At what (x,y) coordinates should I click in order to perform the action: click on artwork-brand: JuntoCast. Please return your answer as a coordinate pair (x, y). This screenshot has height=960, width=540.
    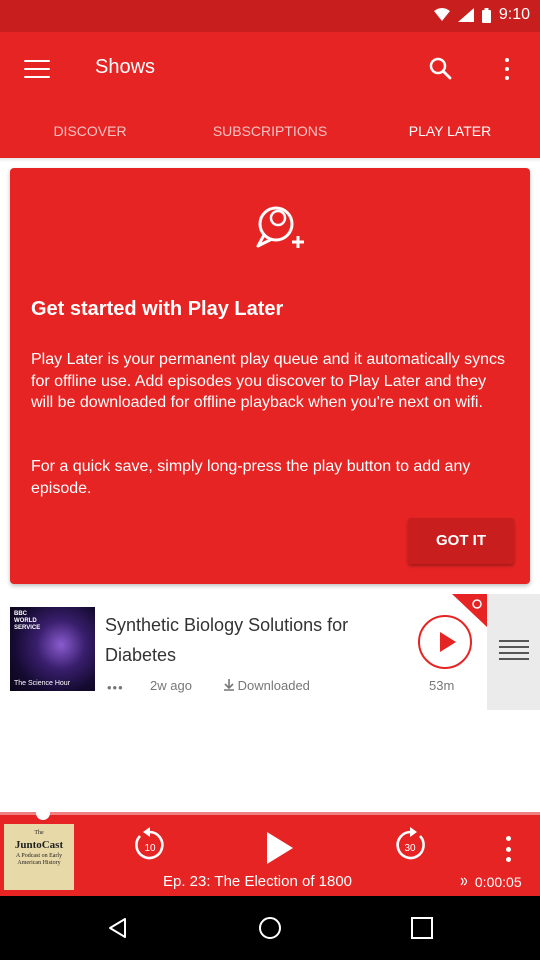
    Looking at the image, I should click on (39, 845).